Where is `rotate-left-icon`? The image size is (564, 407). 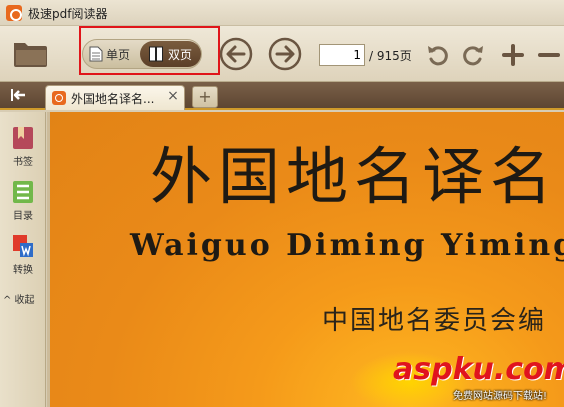
rotate-left-icon is located at coordinates (438, 56).